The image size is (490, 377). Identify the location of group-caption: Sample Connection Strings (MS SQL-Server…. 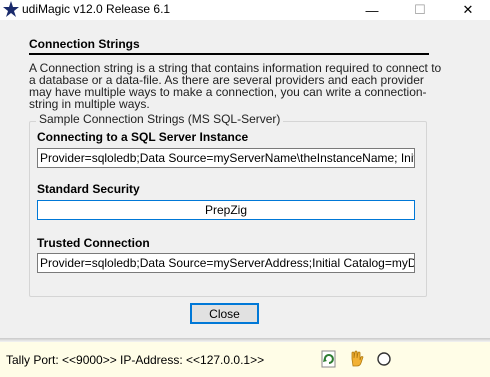
(160, 119).